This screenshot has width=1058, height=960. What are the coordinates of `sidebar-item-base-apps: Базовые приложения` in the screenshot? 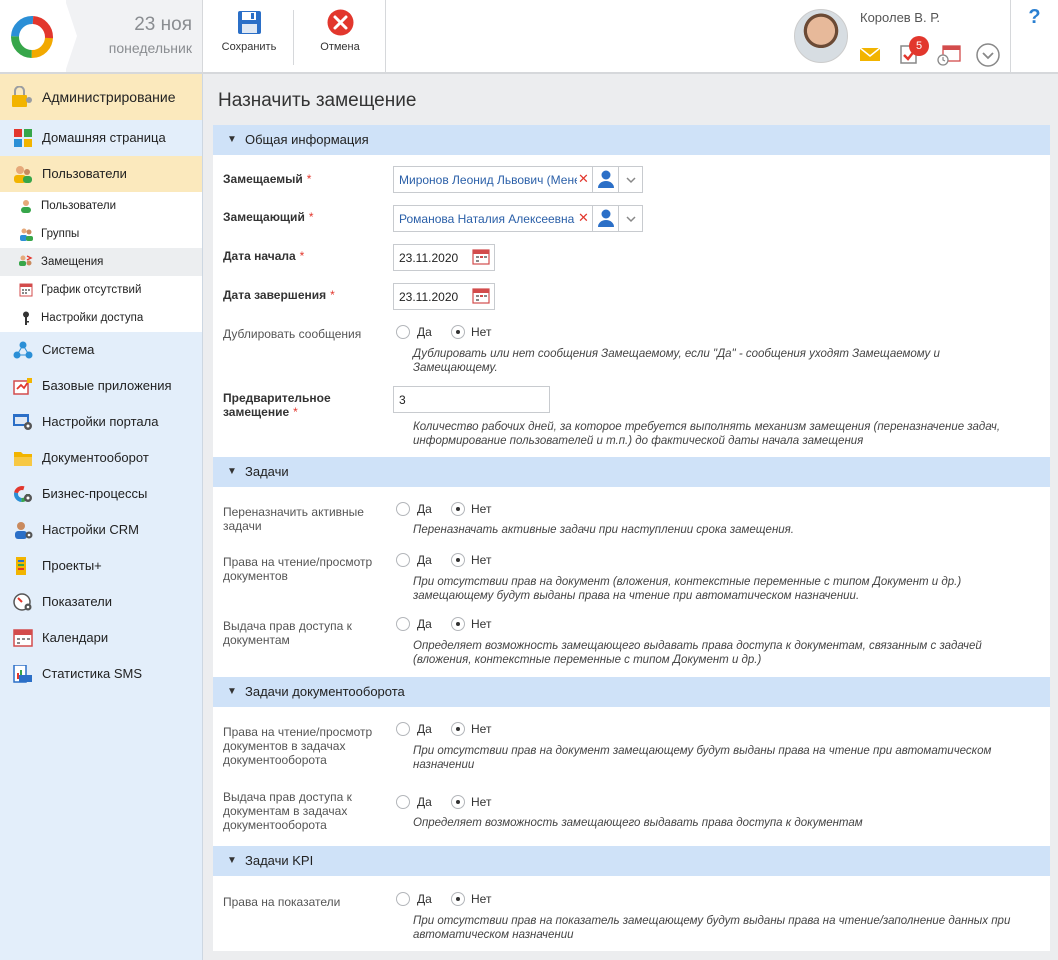 It's located at (101, 386).